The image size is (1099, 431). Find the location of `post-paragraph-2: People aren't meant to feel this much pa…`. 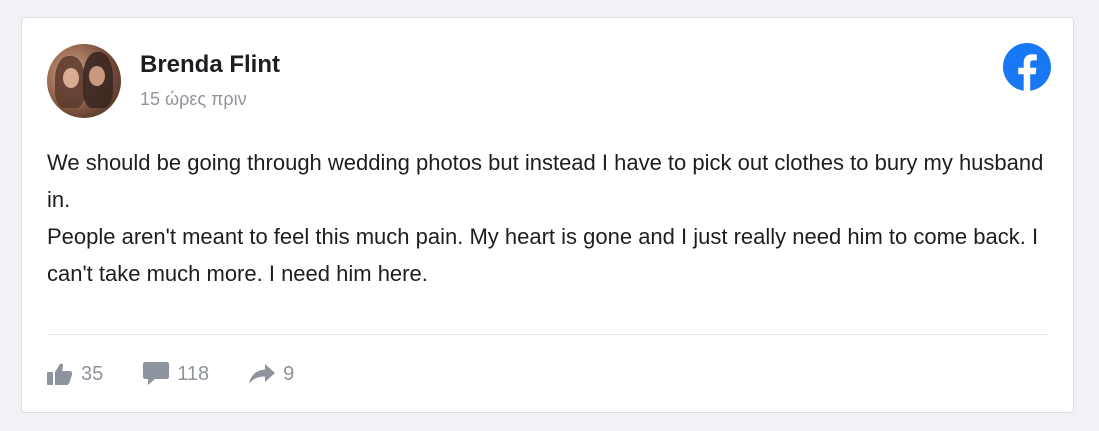

post-paragraph-2: People aren't meant to feel this much pa… is located at coordinates (543, 255).